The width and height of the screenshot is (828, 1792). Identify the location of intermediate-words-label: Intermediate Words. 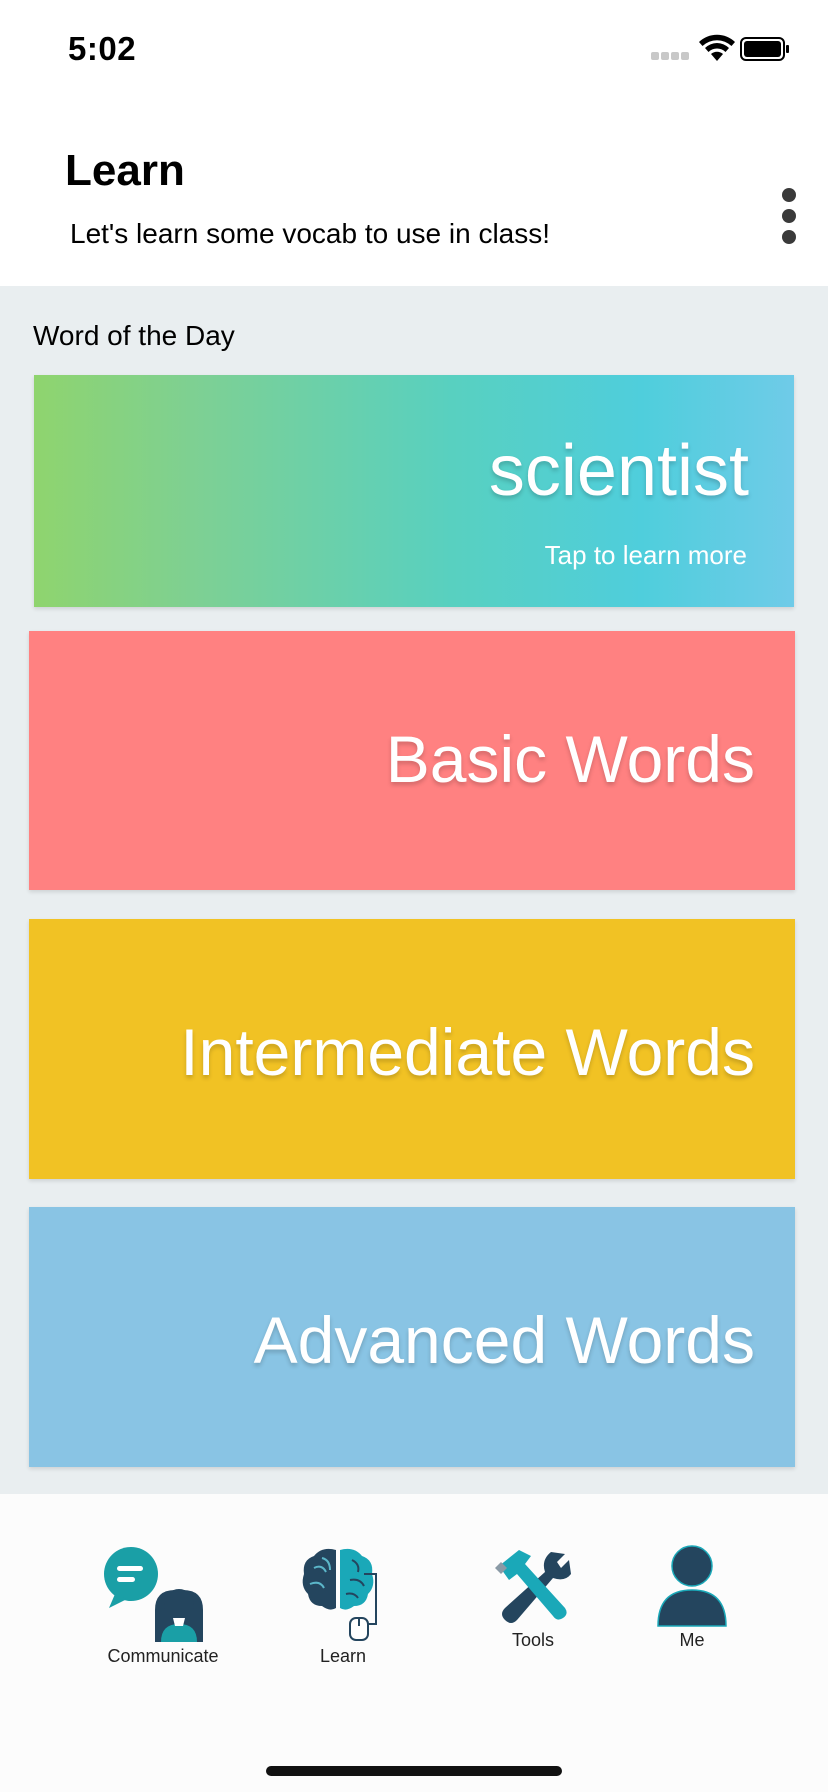
(467, 1052).